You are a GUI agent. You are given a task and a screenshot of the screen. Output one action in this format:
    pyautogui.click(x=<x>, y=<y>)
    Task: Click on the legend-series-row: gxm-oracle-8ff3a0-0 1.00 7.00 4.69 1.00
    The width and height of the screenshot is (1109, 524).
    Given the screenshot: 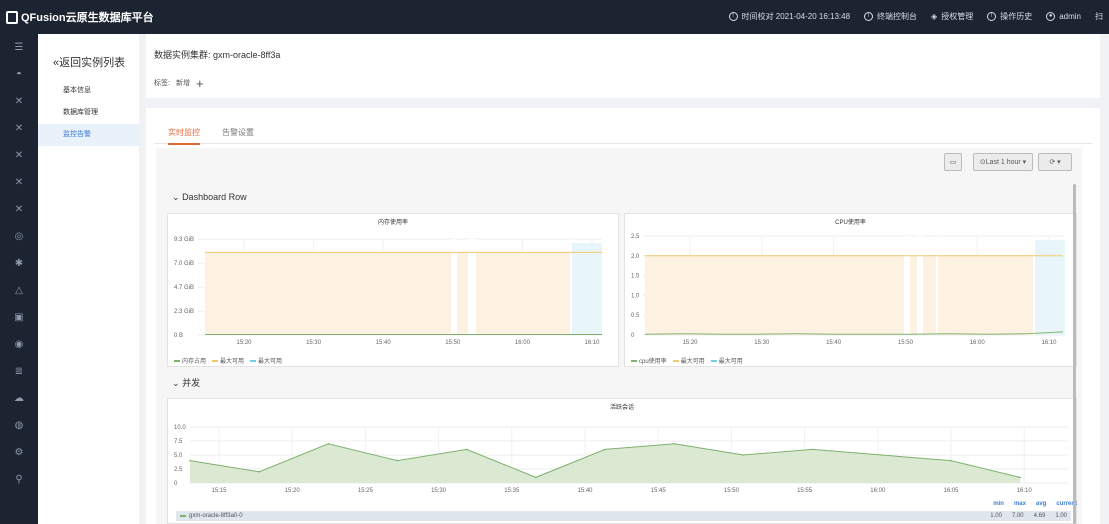 What is the action you would take?
    pyautogui.click(x=623, y=516)
    